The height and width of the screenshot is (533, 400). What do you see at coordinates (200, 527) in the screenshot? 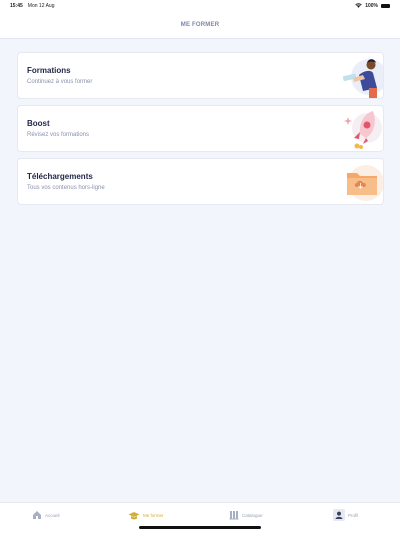
I see `home-indicator` at bounding box center [200, 527].